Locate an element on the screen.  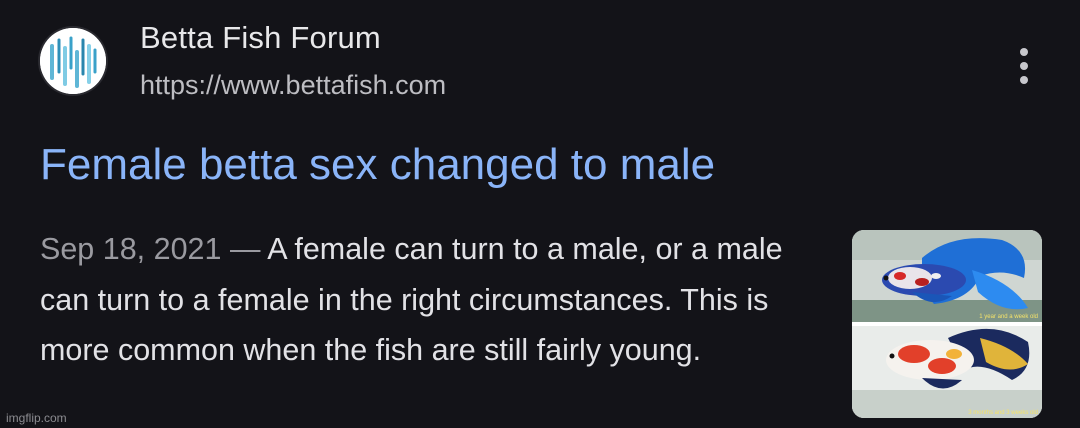
more-vert-icon is located at coordinates (1024, 52).